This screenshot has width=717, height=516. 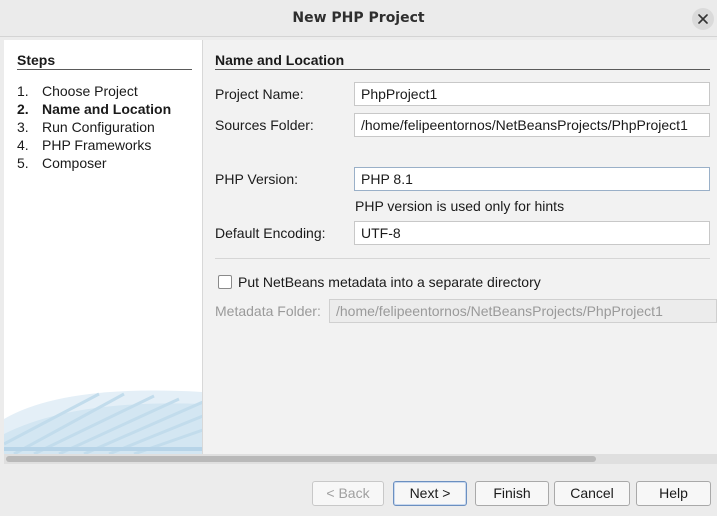 I want to click on step-label: Choose Project, so click(x=90, y=91).